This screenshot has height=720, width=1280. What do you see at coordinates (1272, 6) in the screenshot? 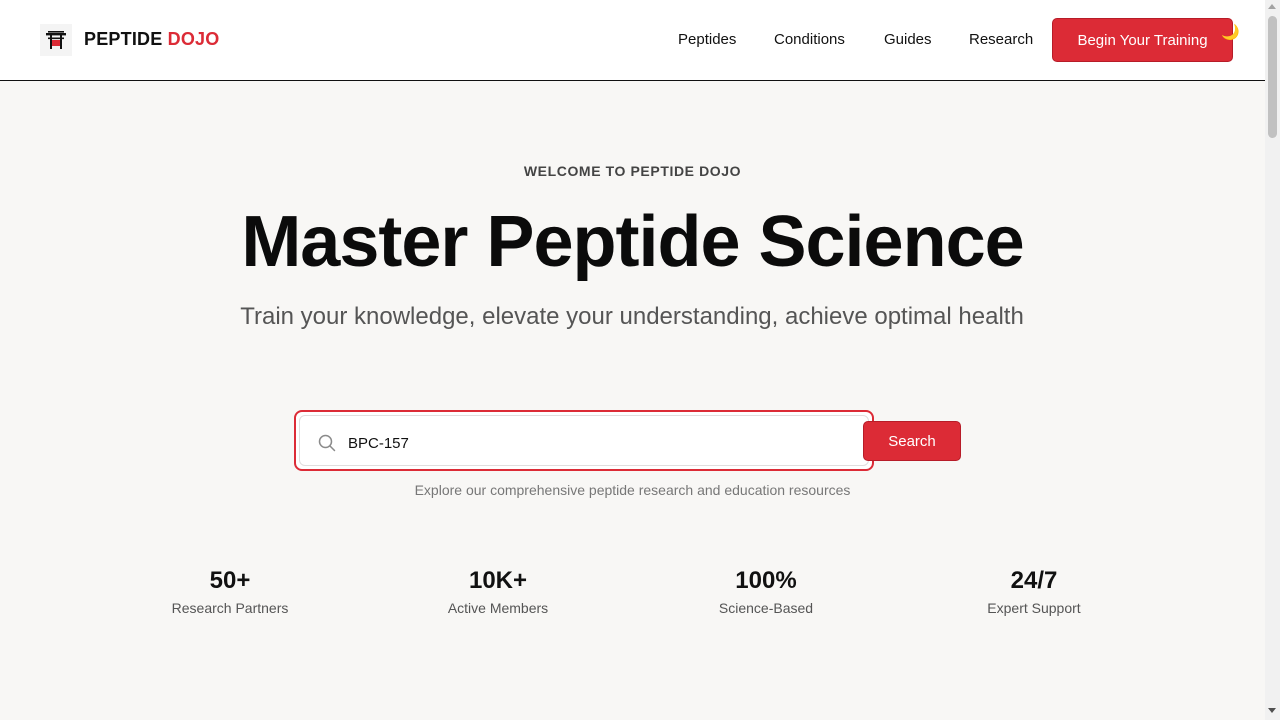
I see `scroll-up-arrow-icon` at bounding box center [1272, 6].